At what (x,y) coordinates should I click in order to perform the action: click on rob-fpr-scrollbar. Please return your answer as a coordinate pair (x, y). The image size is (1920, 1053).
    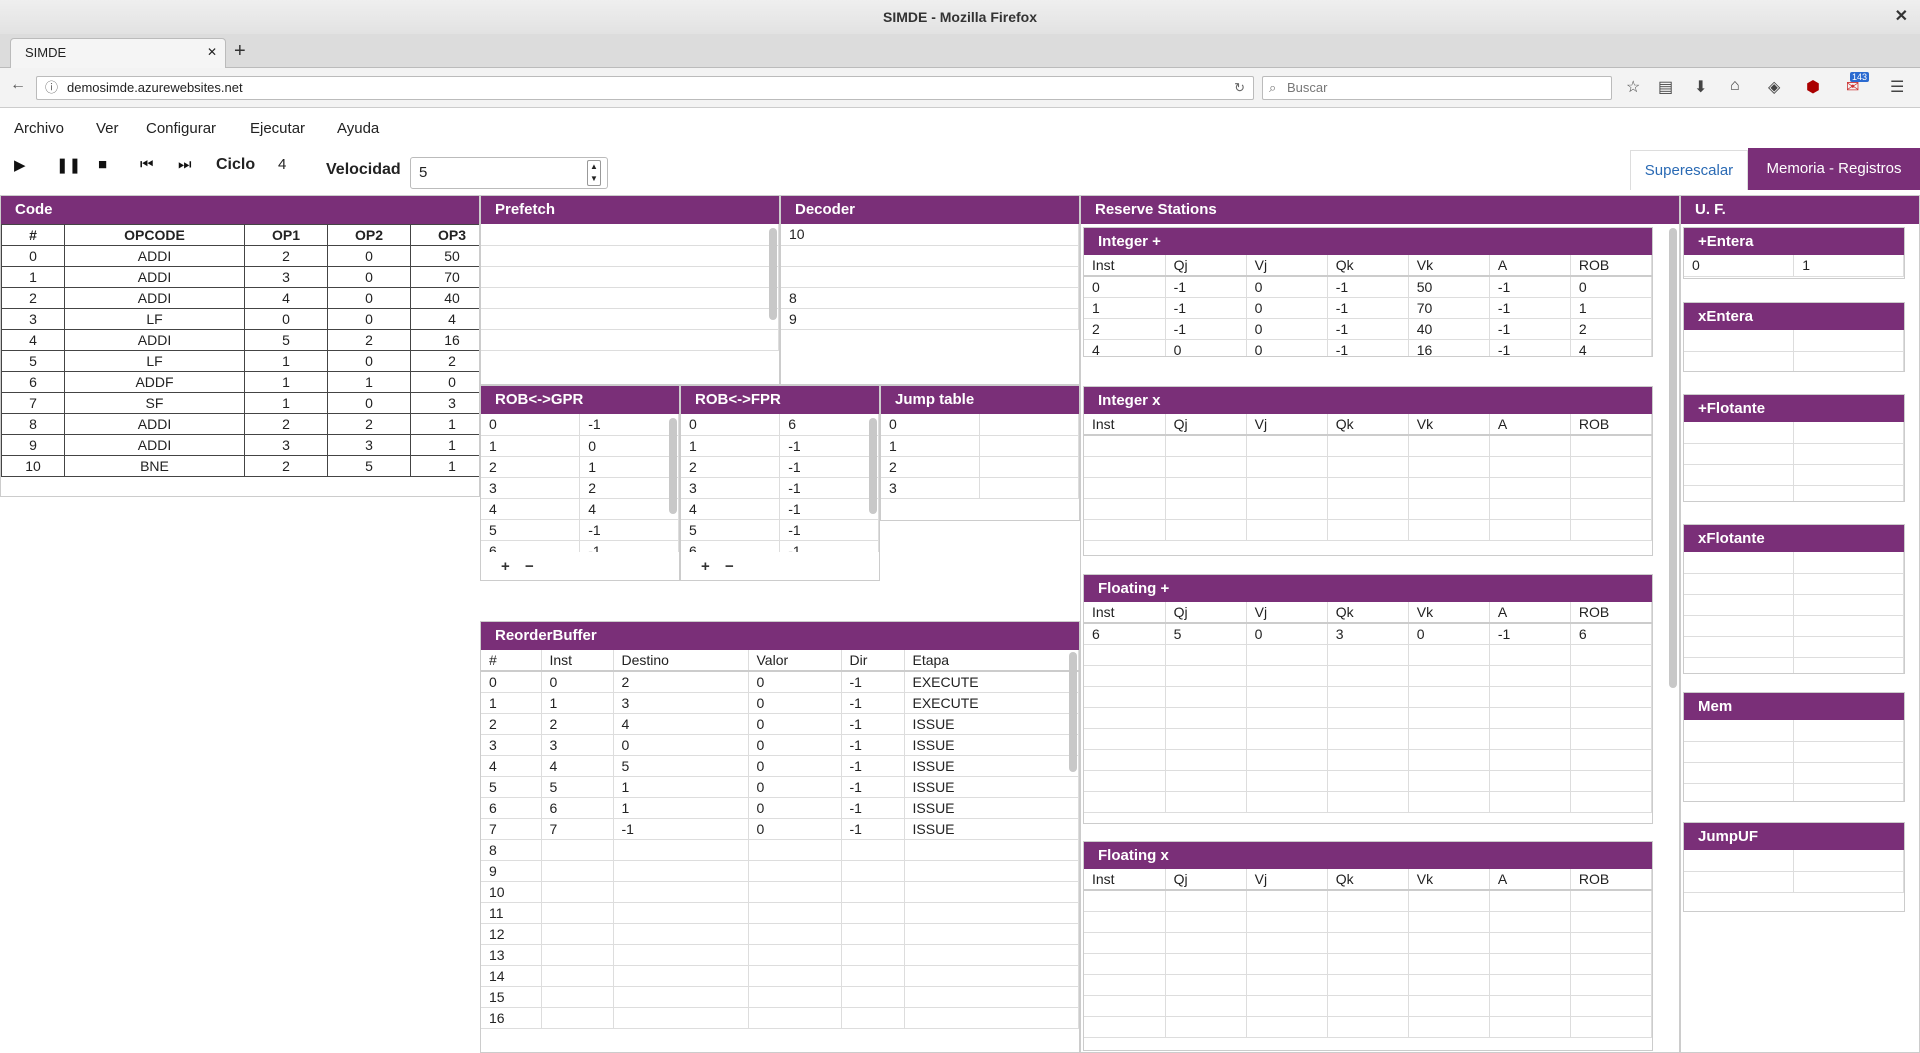
    Looking at the image, I should click on (873, 466).